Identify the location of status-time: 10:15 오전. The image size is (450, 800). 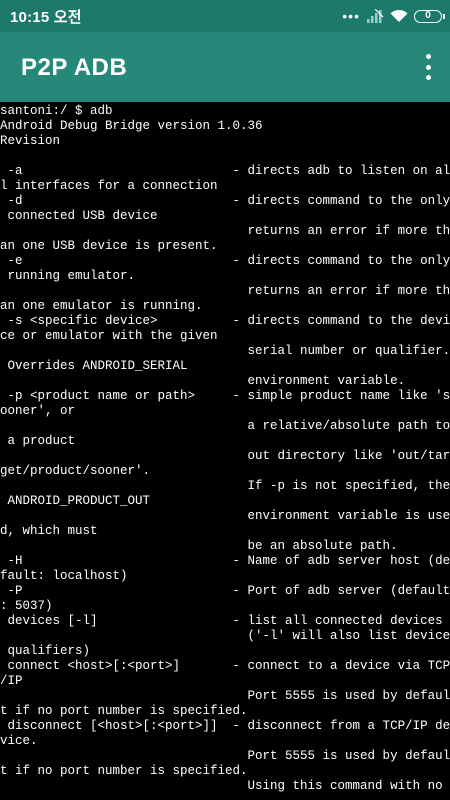
(46, 17).